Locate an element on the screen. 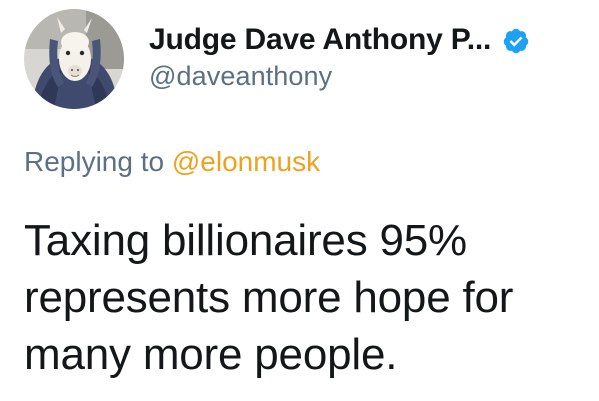 This screenshot has width=599, height=401. llama-in-hoodie-avatar-icon is located at coordinates (74, 59).